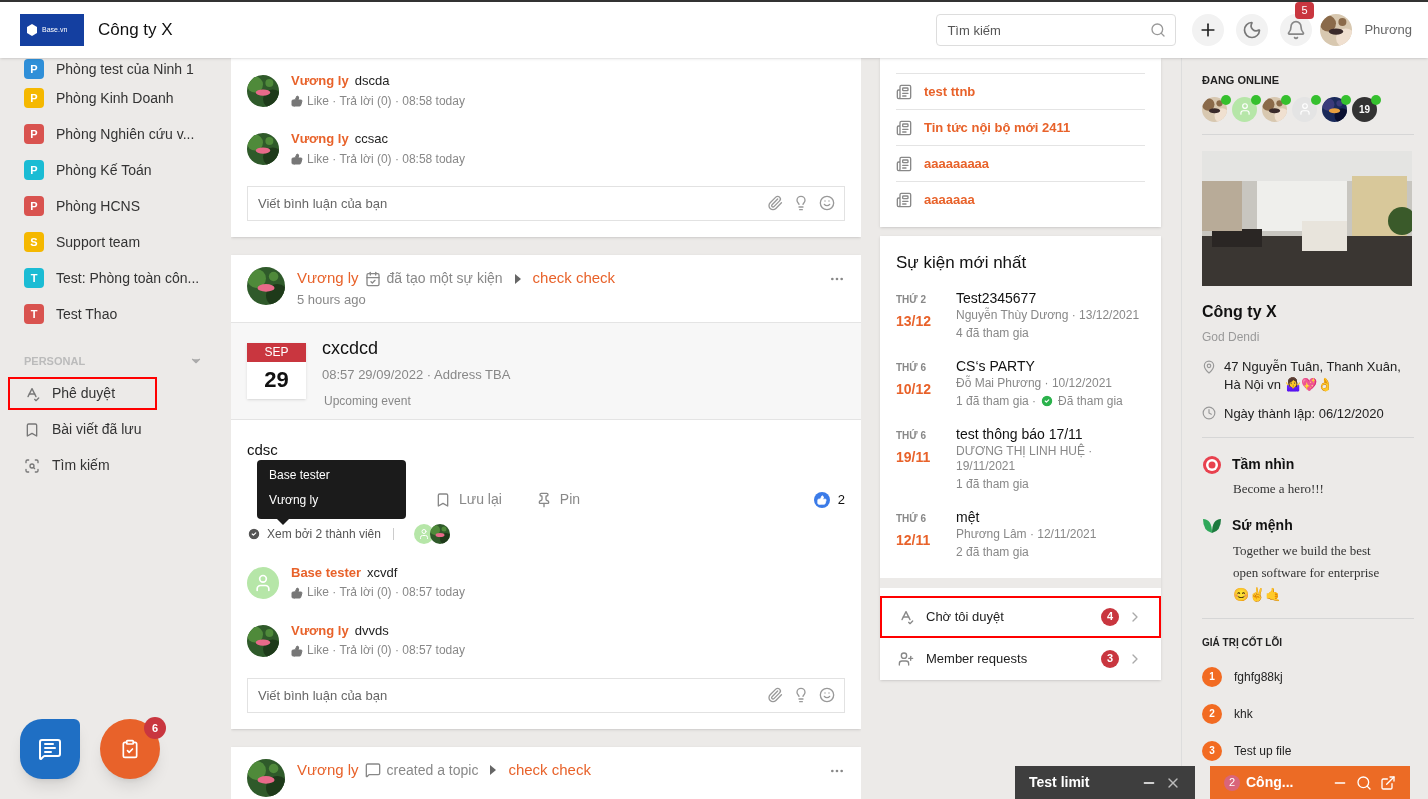 This screenshot has width=1428, height=799. I want to click on link-label: Member requests, so click(977, 658).